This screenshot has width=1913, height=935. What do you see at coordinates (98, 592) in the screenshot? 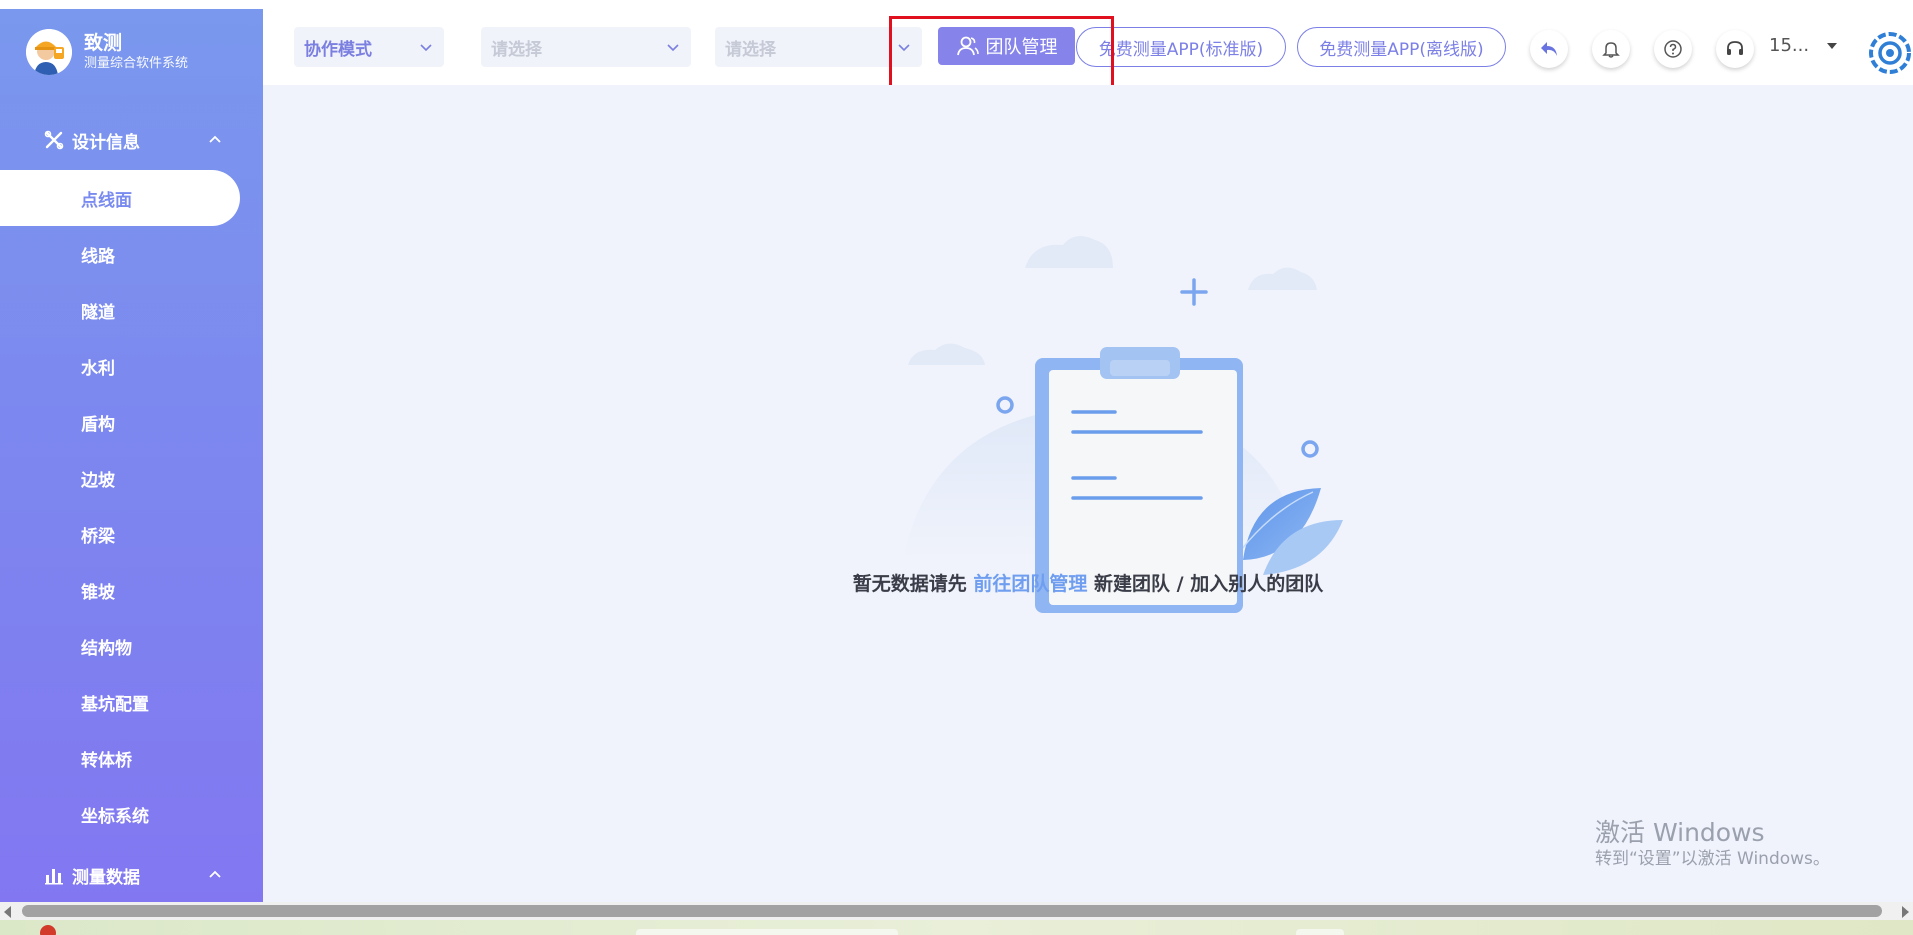
I see `sidebar-item-label: 锥坡` at bounding box center [98, 592].